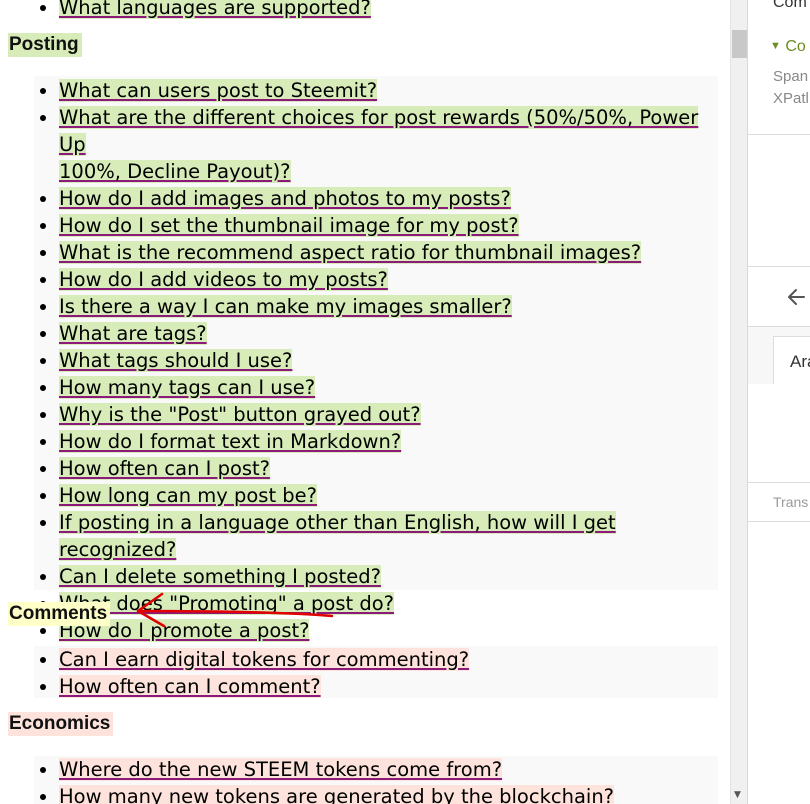 This screenshot has height=804, width=810. What do you see at coordinates (175, 171) in the screenshot?
I see `faq-link-line: 100%, Decline Payout)?` at bounding box center [175, 171].